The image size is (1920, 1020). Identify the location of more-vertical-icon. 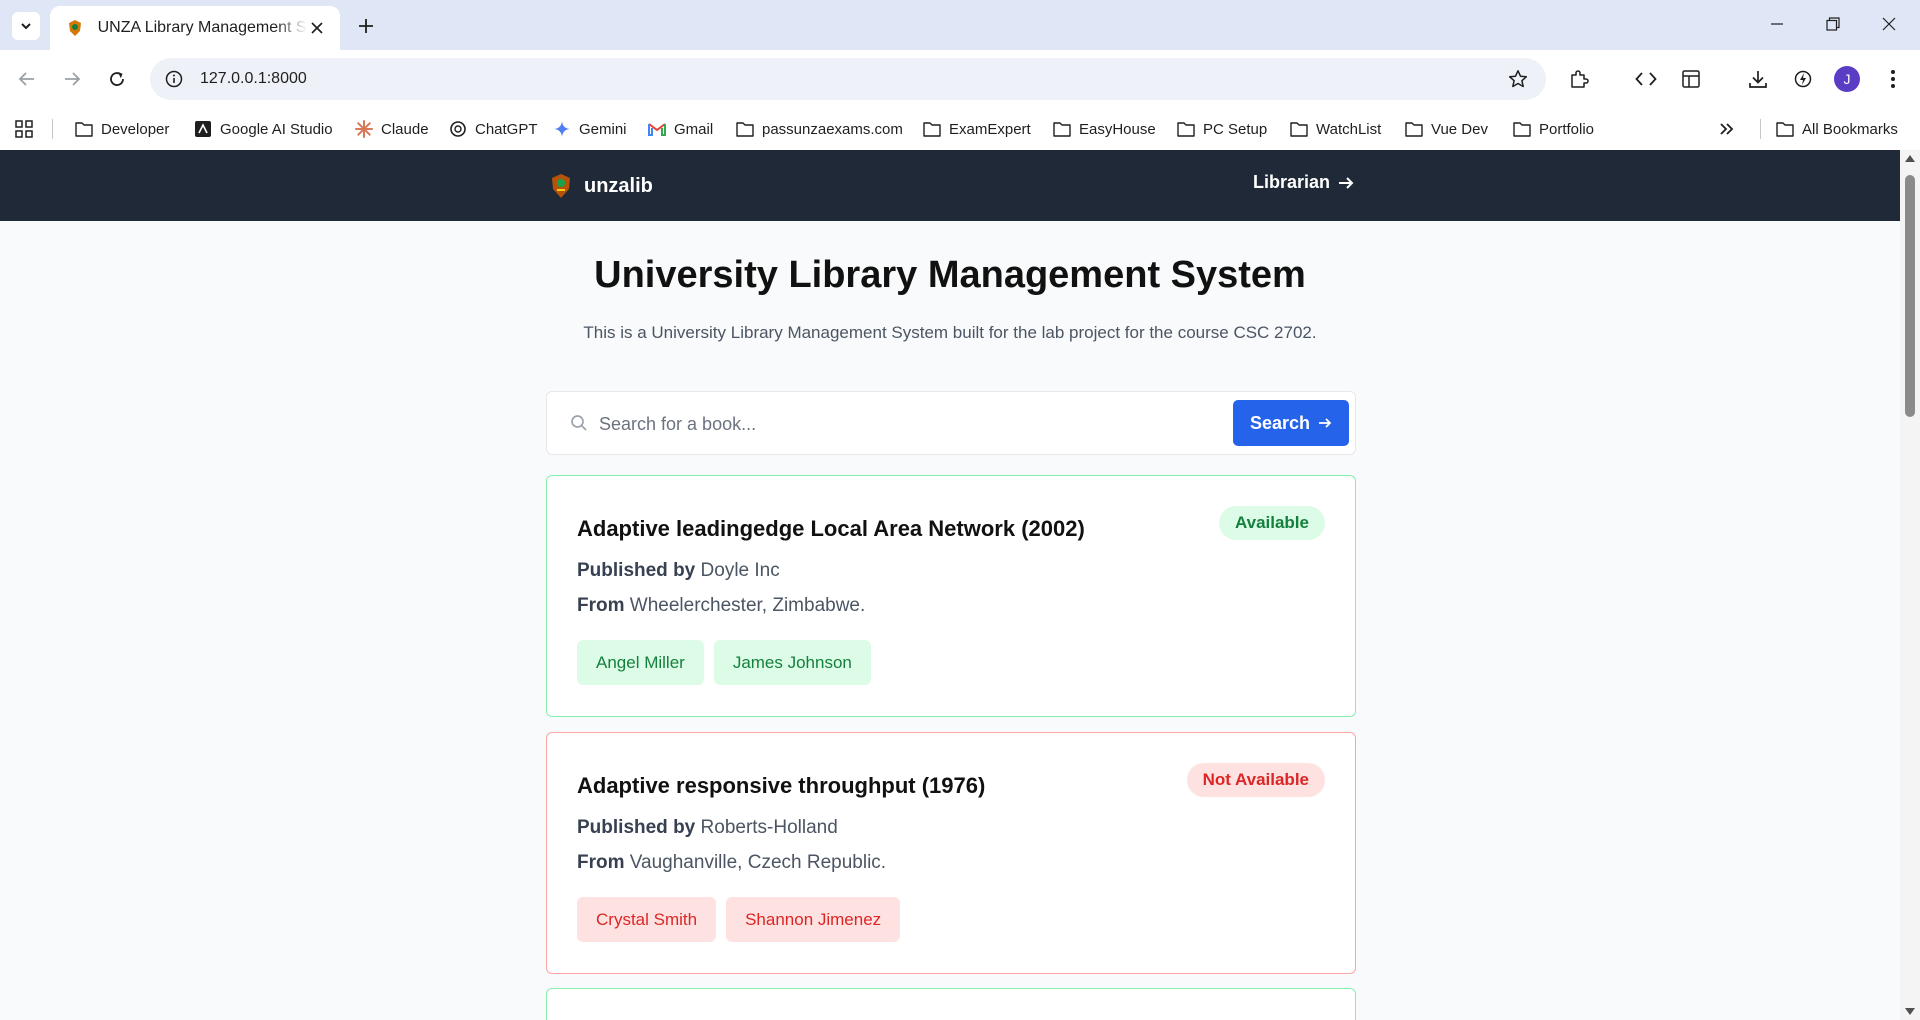
(1893, 79).